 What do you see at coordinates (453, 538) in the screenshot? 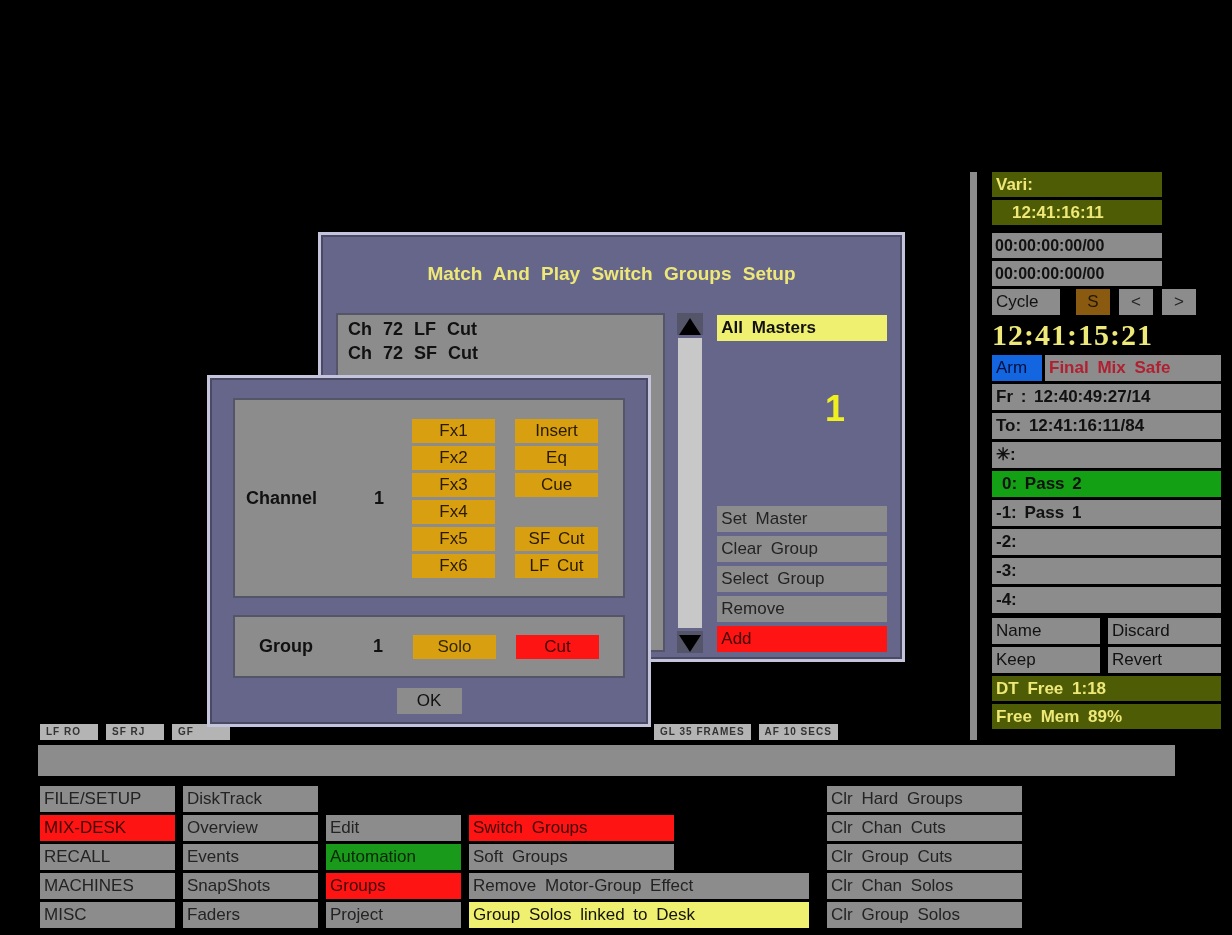
I see `toggle-button: Fx5` at bounding box center [453, 538].